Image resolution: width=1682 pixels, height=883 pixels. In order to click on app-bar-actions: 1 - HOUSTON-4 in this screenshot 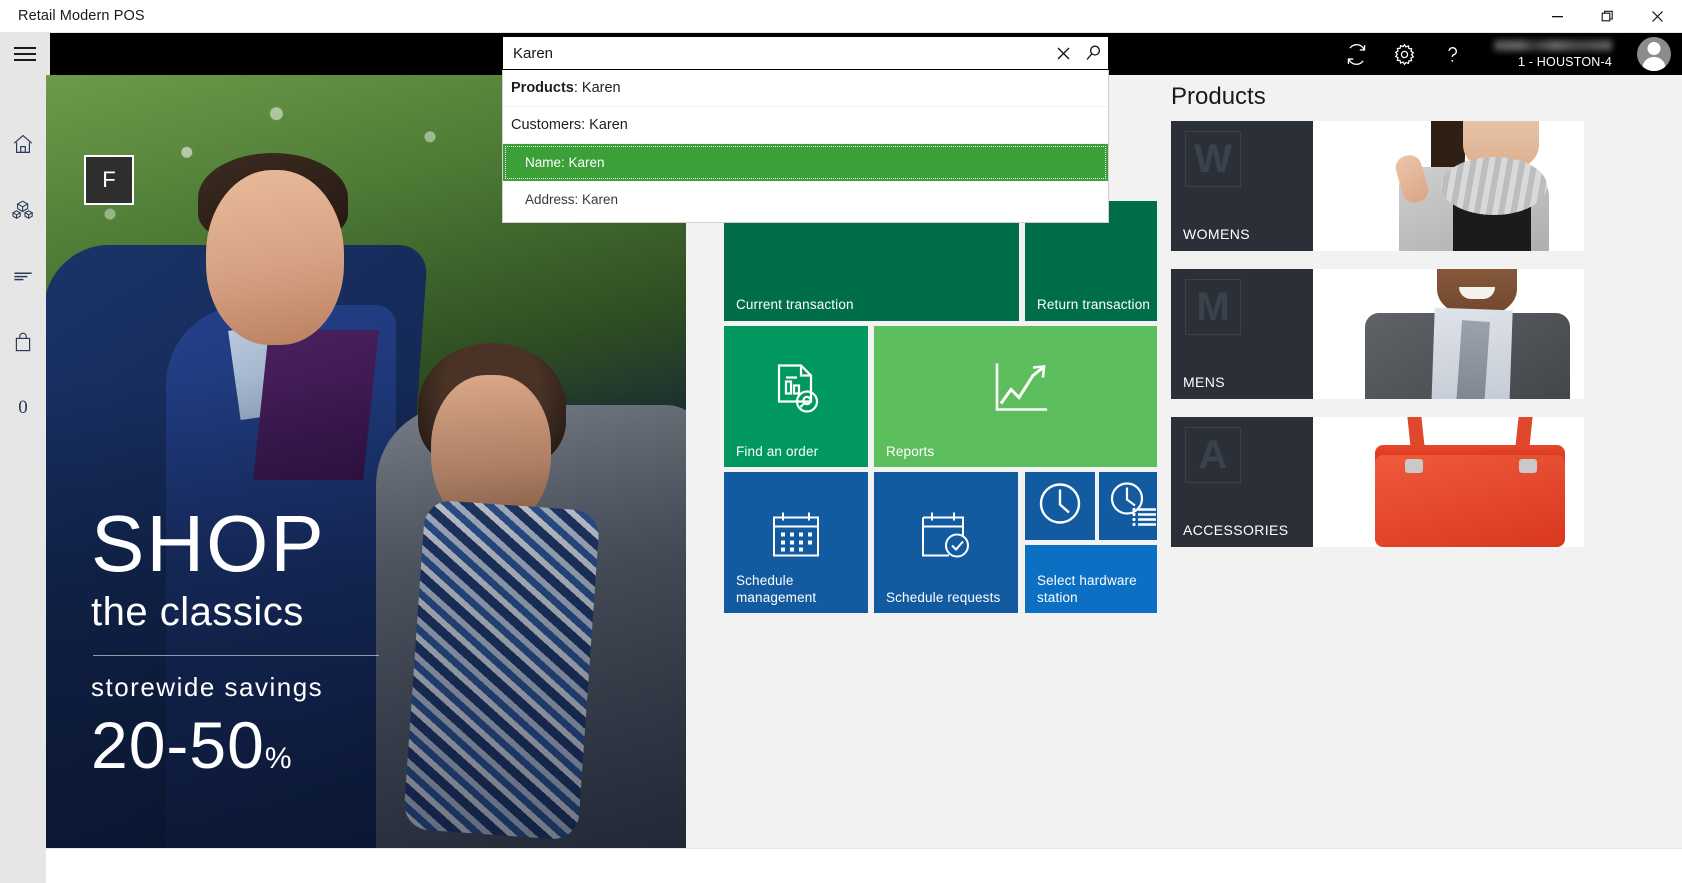, I will do `click(1507, 54)`.